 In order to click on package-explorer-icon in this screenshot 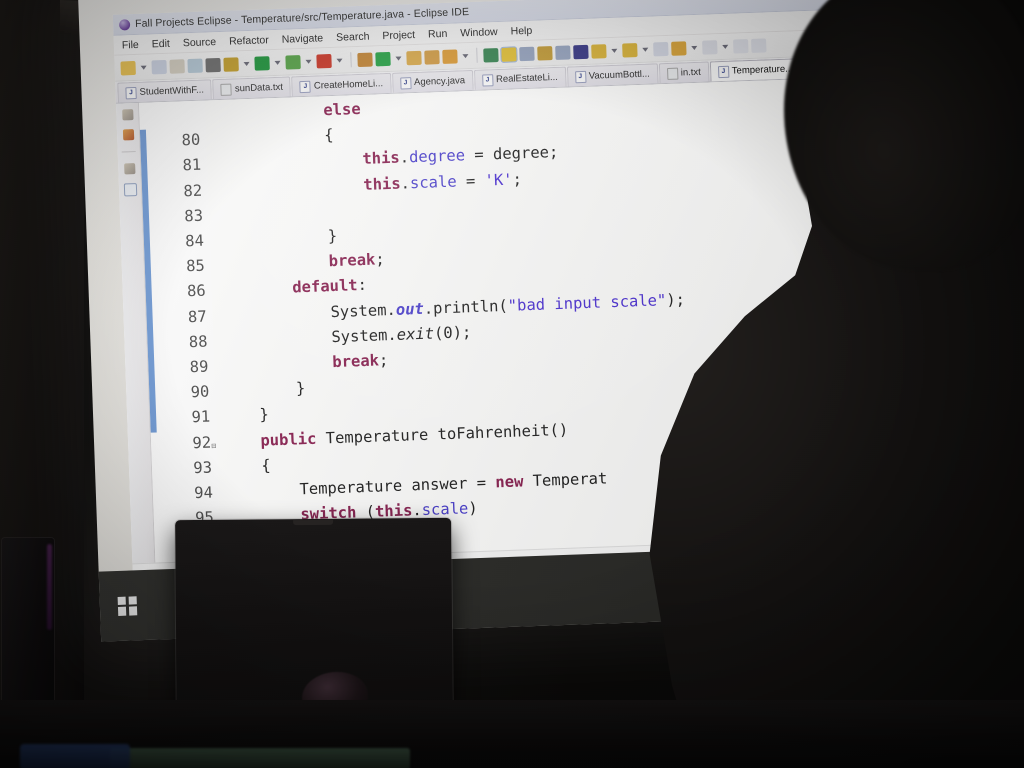, I will do `click(128, 135)`.